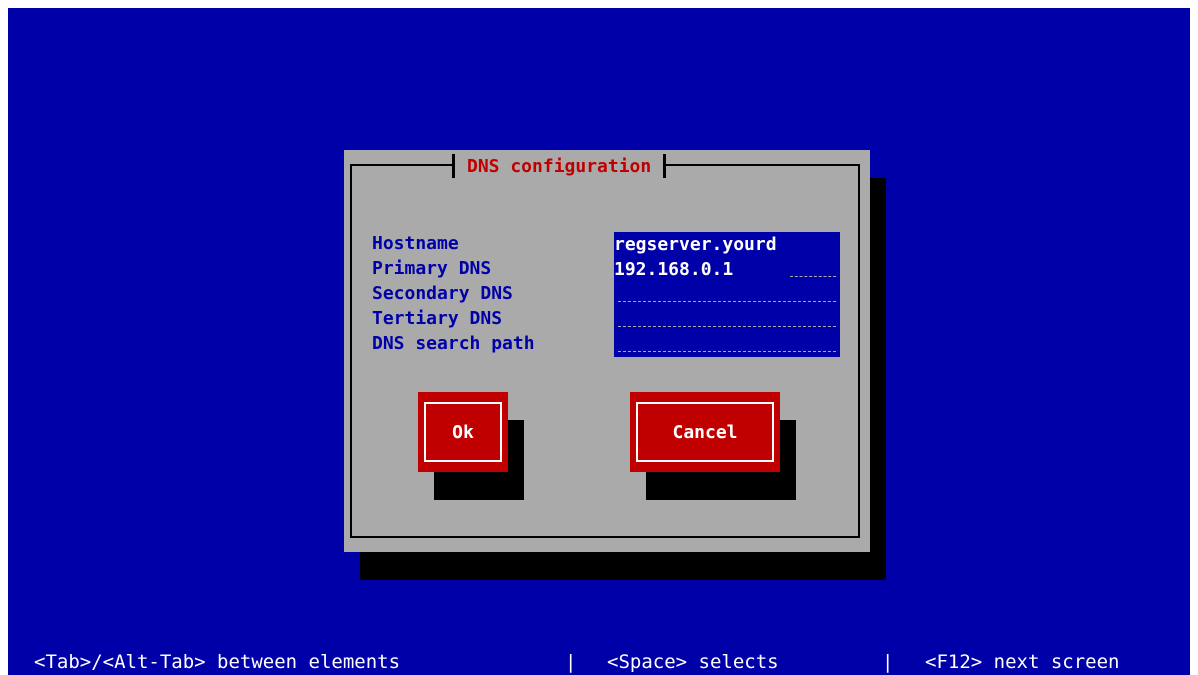 The image size is (1198, 675). I want to click on primary-dns-value: 192.168.0.1, so click(674, 269).